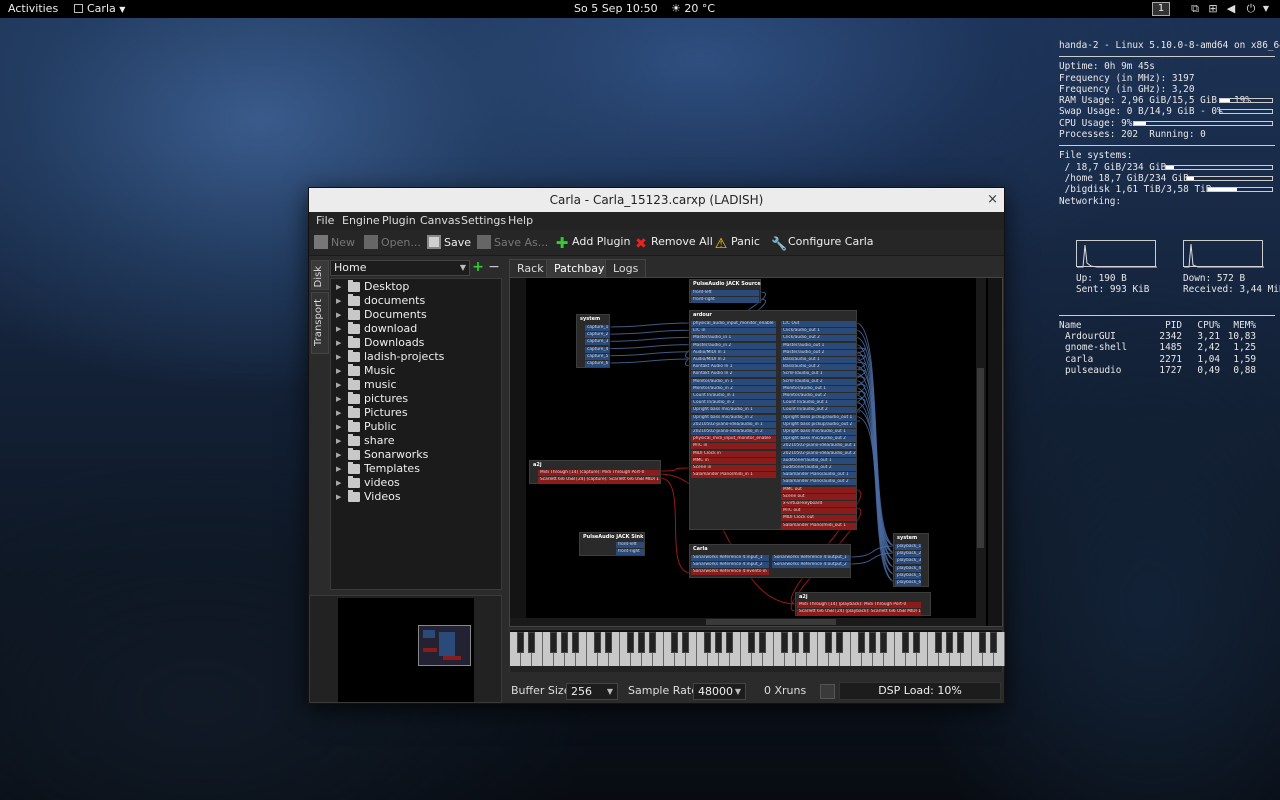  Describe the element at coordinates (416, 441) in the screenshot. I see `list-item: ▶ share` at that location.